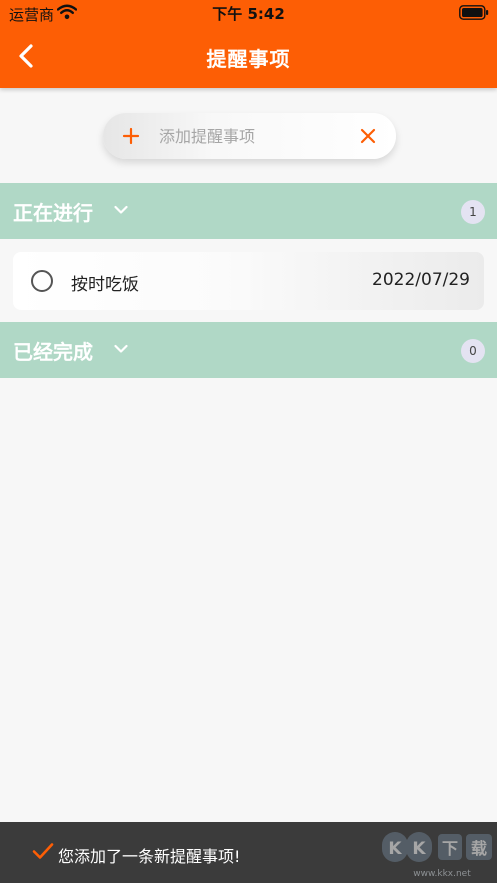  I want to click on battery-icon, so click(474, 12).